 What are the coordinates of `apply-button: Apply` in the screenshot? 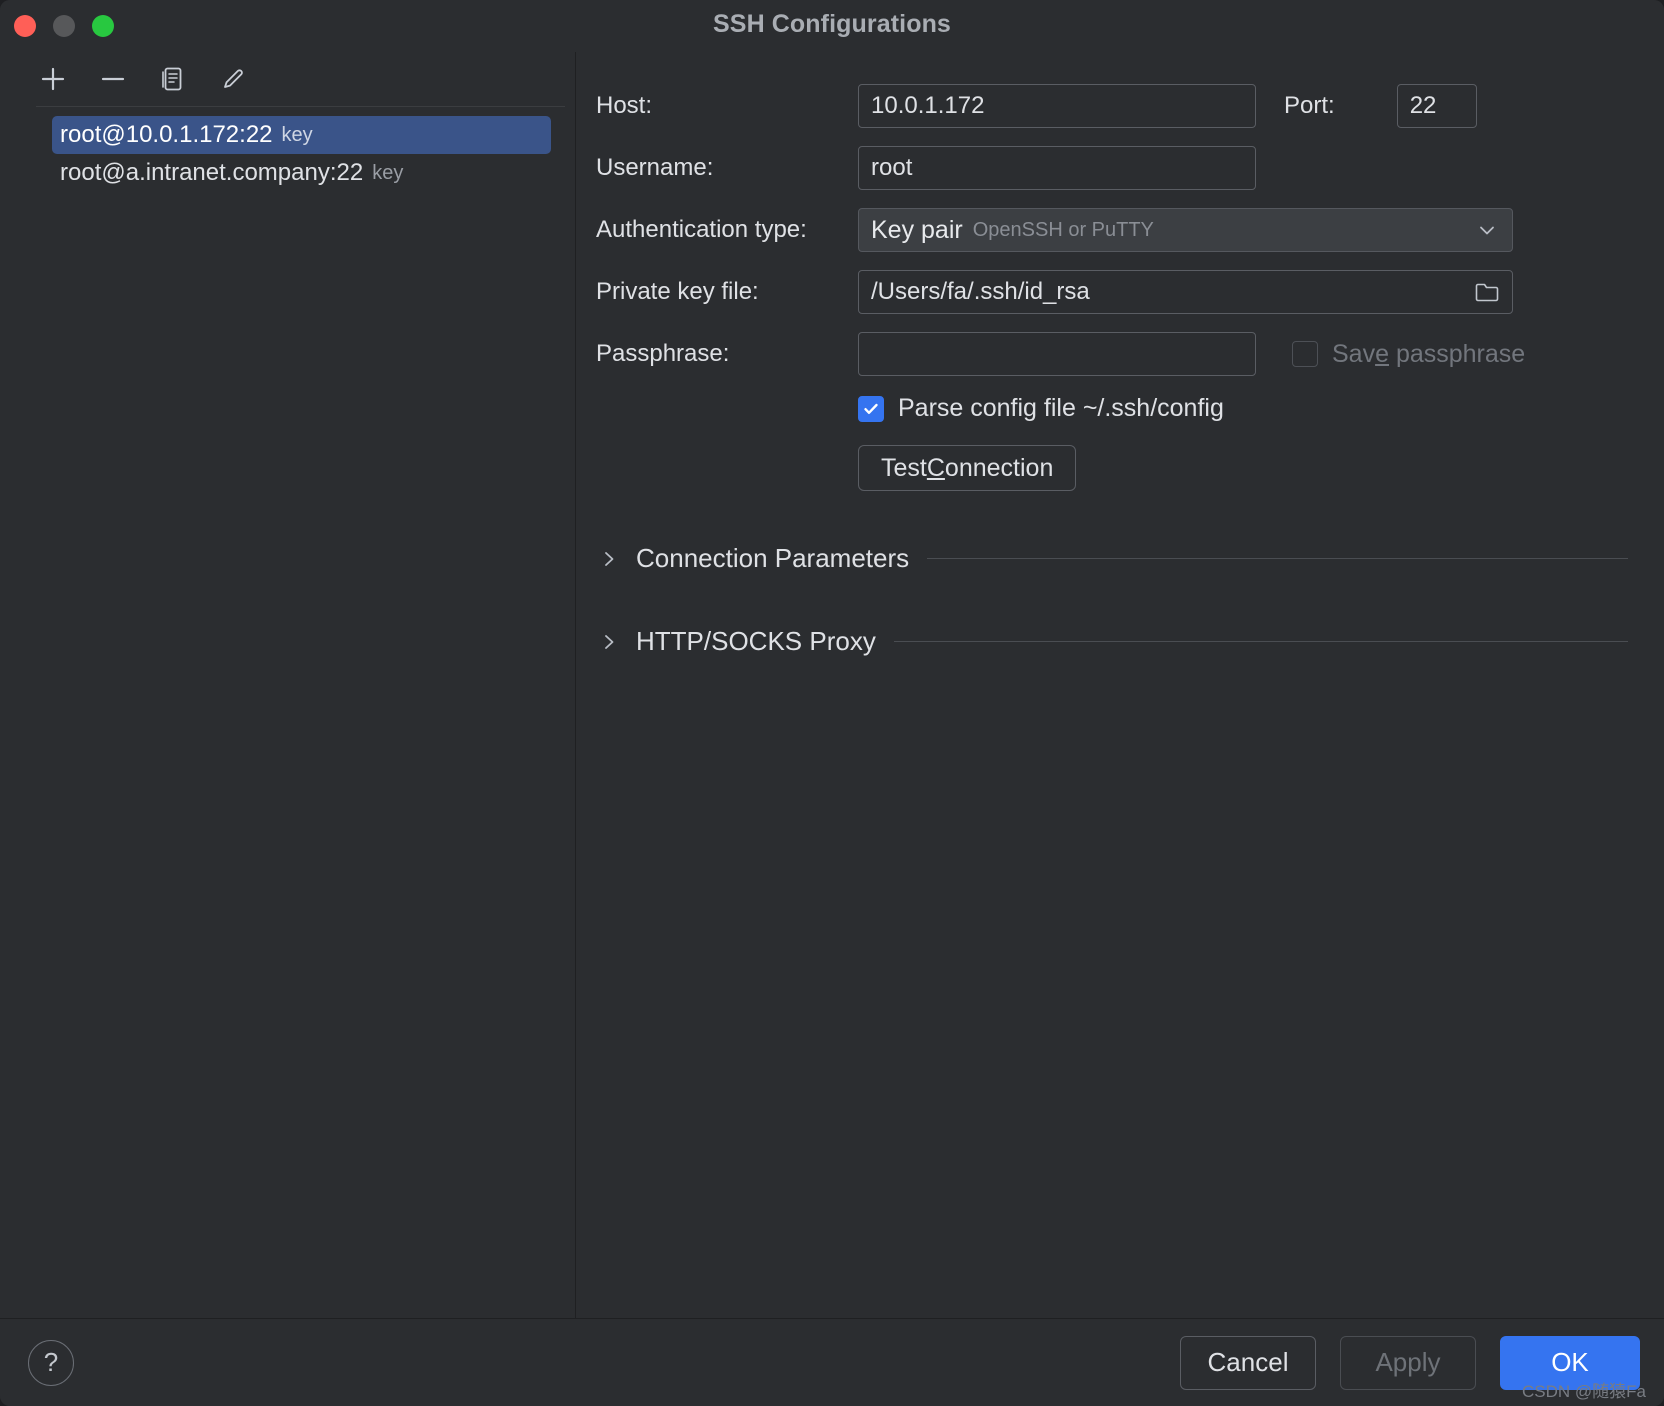 It's located at (1408, 1362).